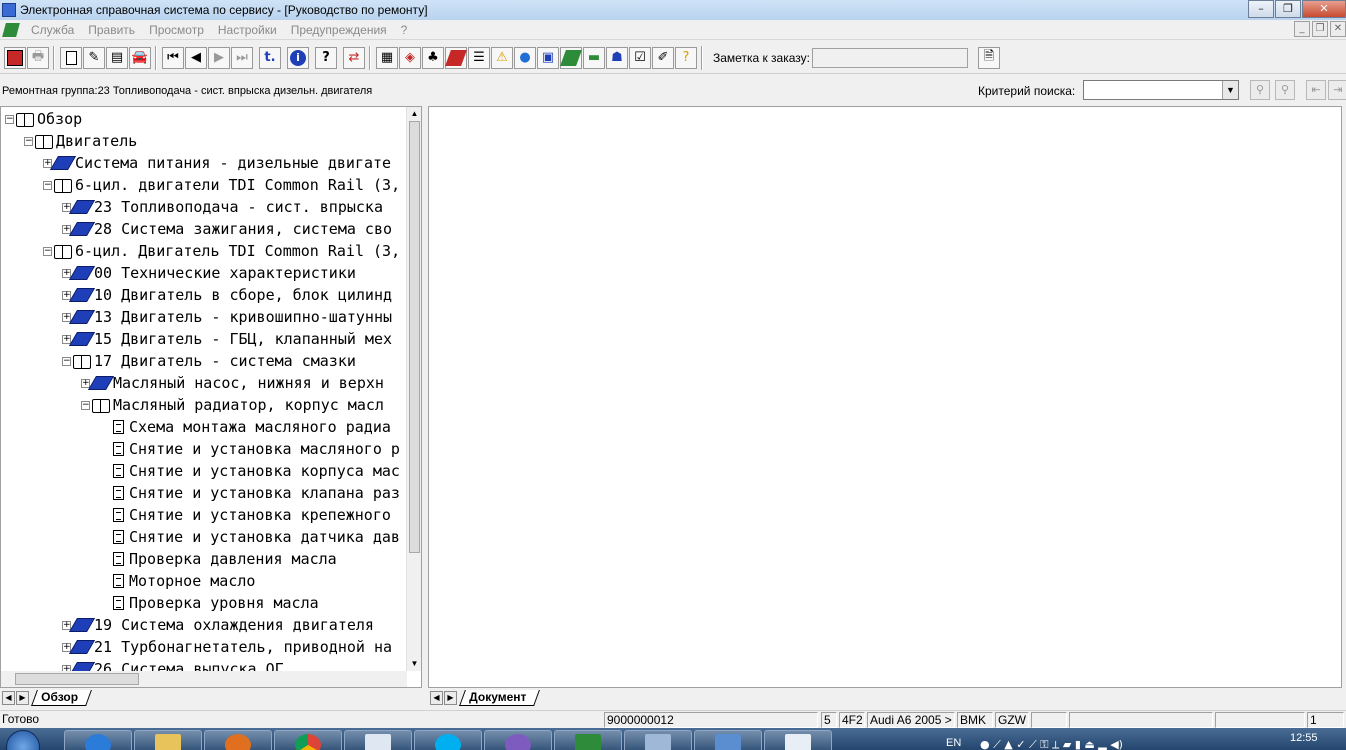  Describe the element at coordinates (387, 57) in the screenshot. I see `calculator-button: ▦` at that location.